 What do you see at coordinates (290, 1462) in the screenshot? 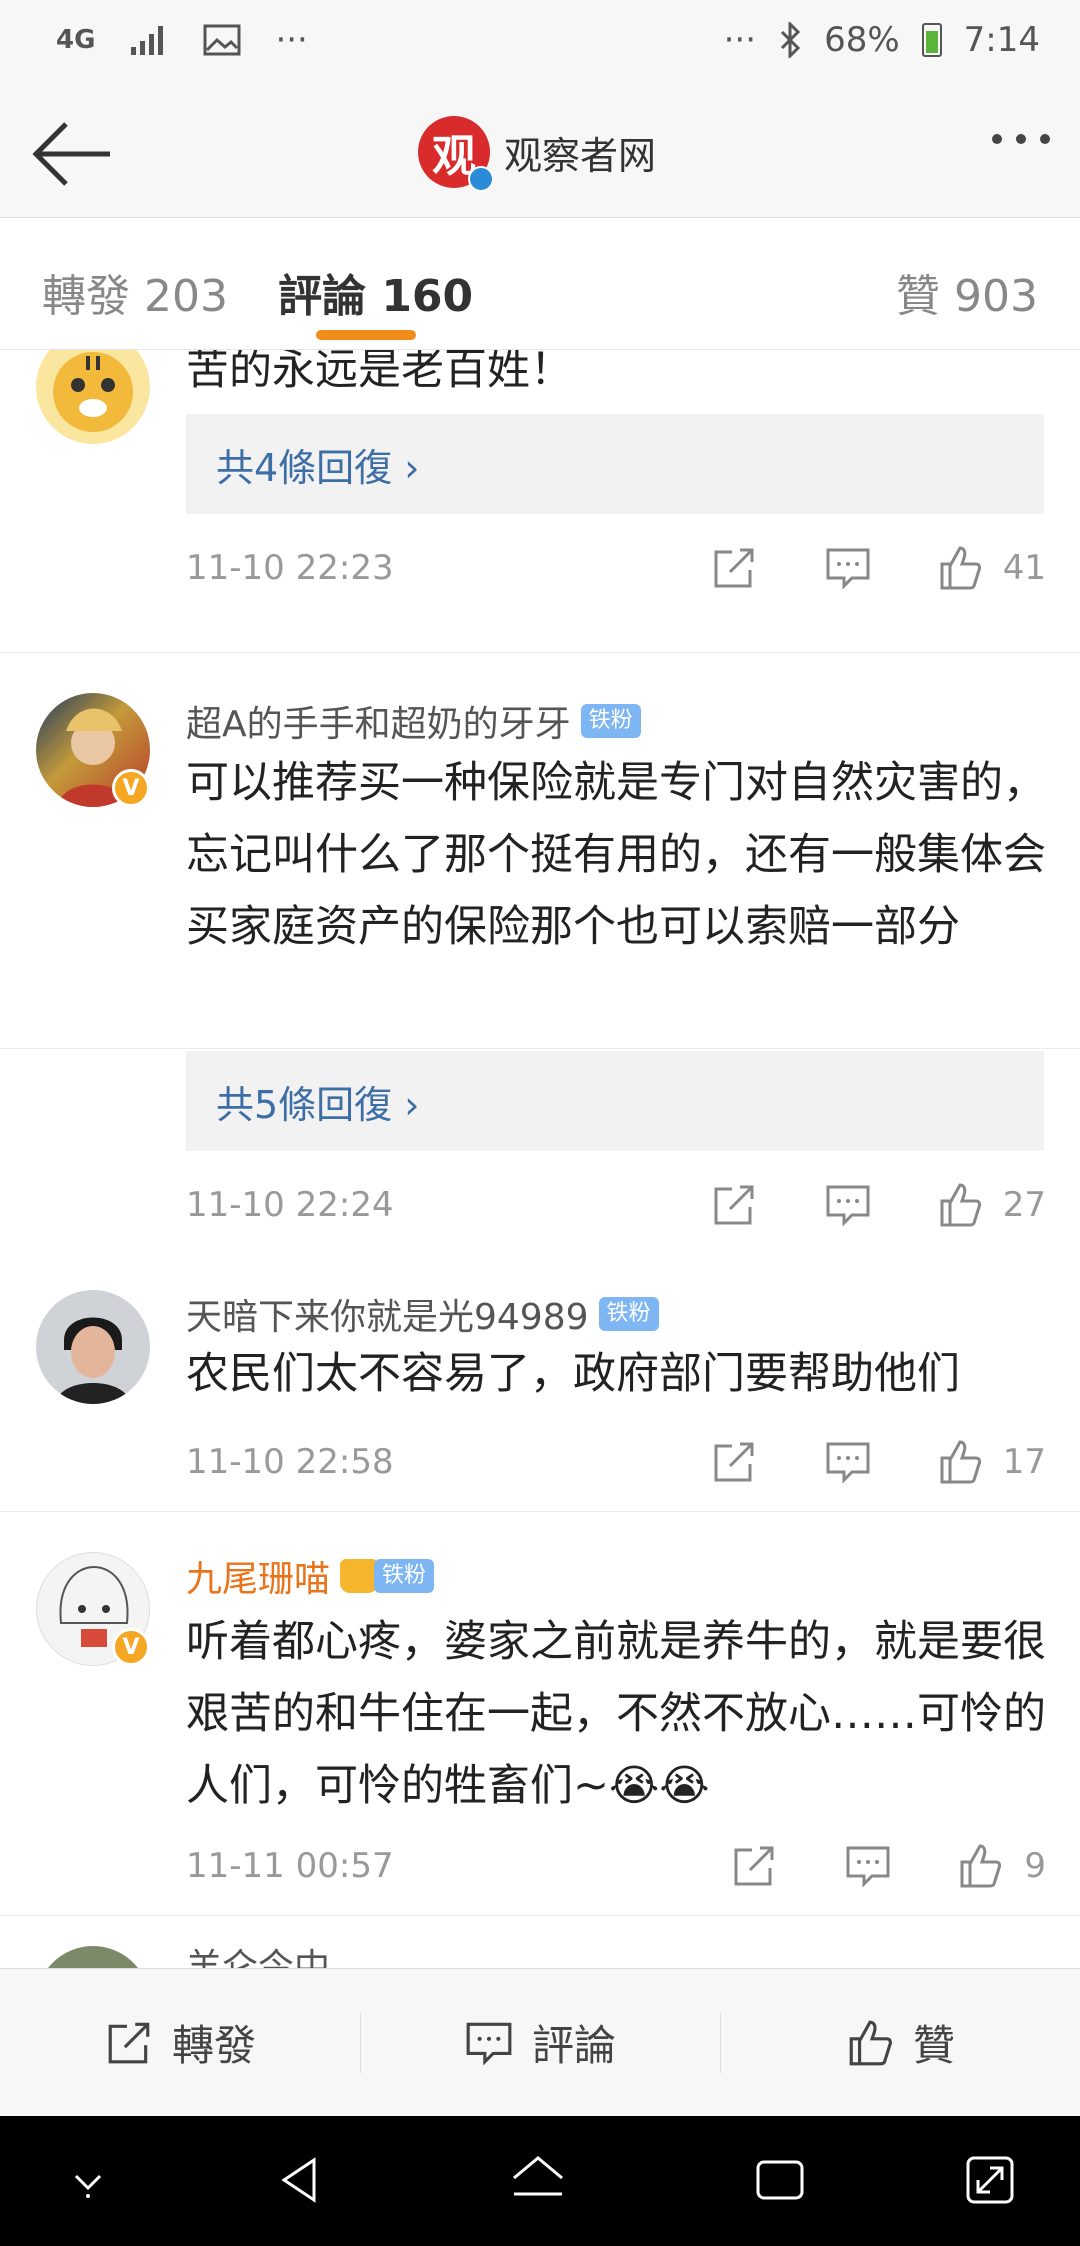
I see `comment-time: 11-10 22:58` at bounding box center [290, 1462].